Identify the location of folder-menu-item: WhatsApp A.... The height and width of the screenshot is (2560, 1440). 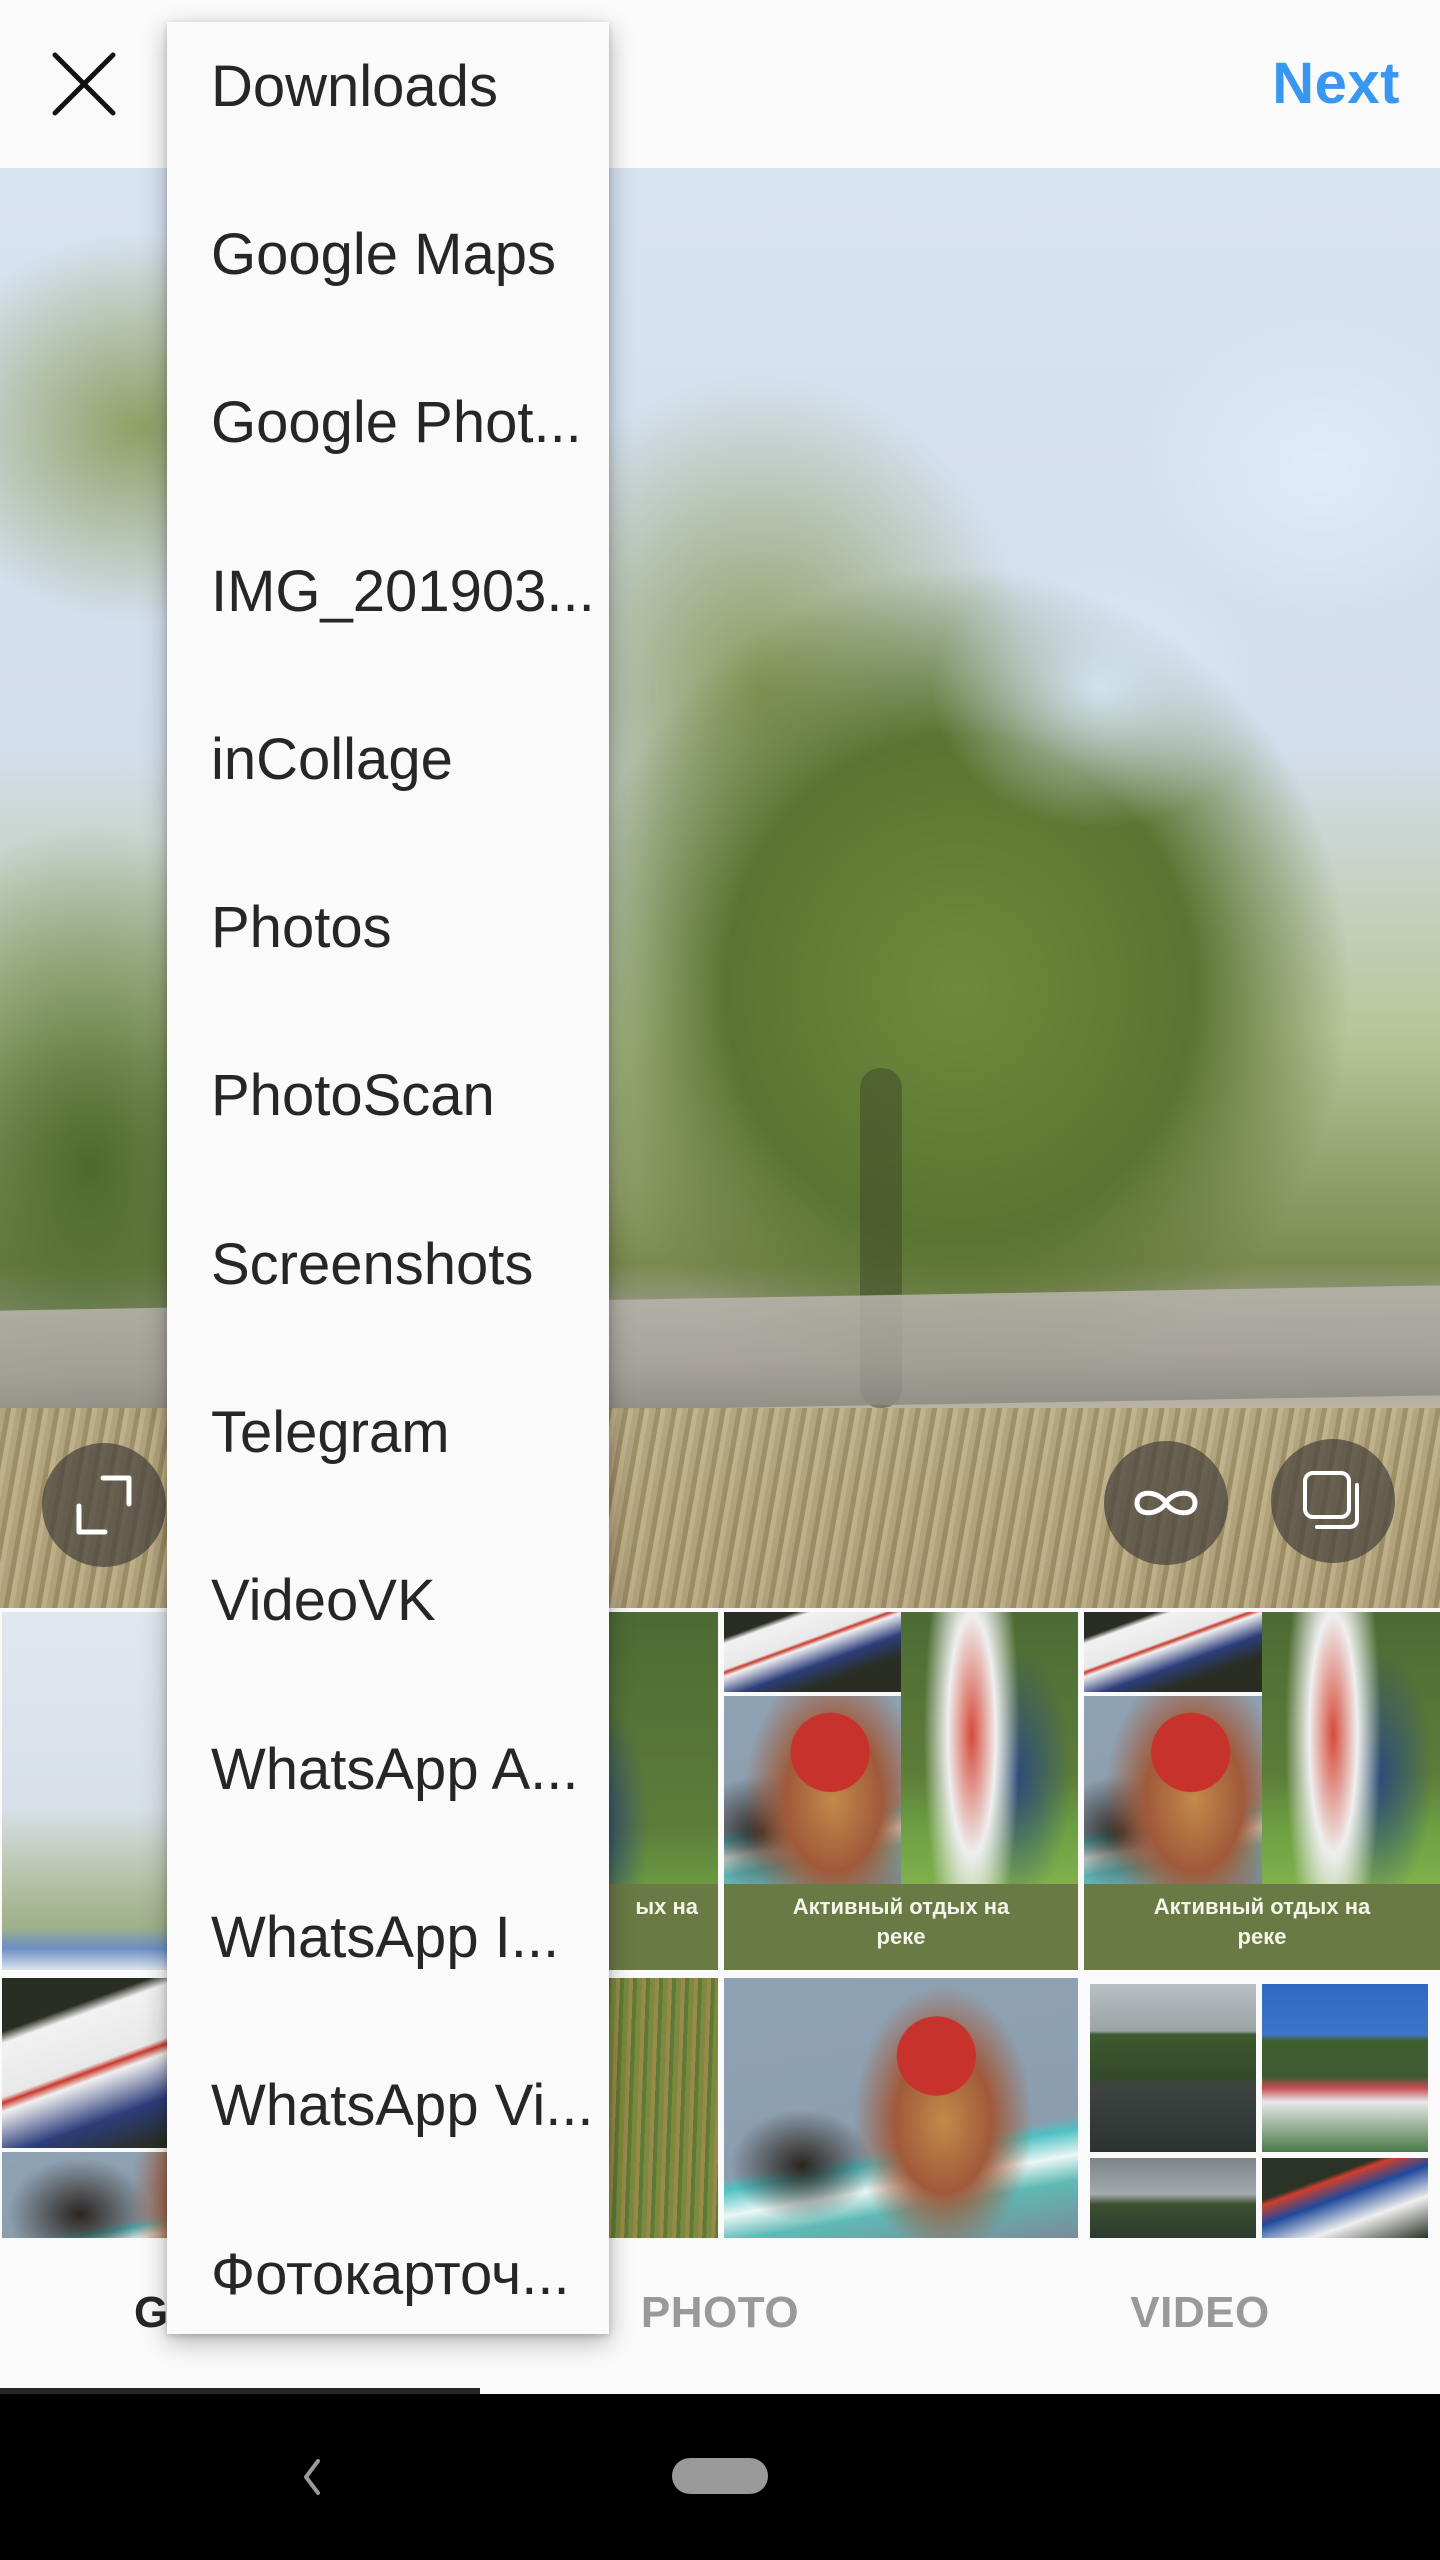
(388, 1769).